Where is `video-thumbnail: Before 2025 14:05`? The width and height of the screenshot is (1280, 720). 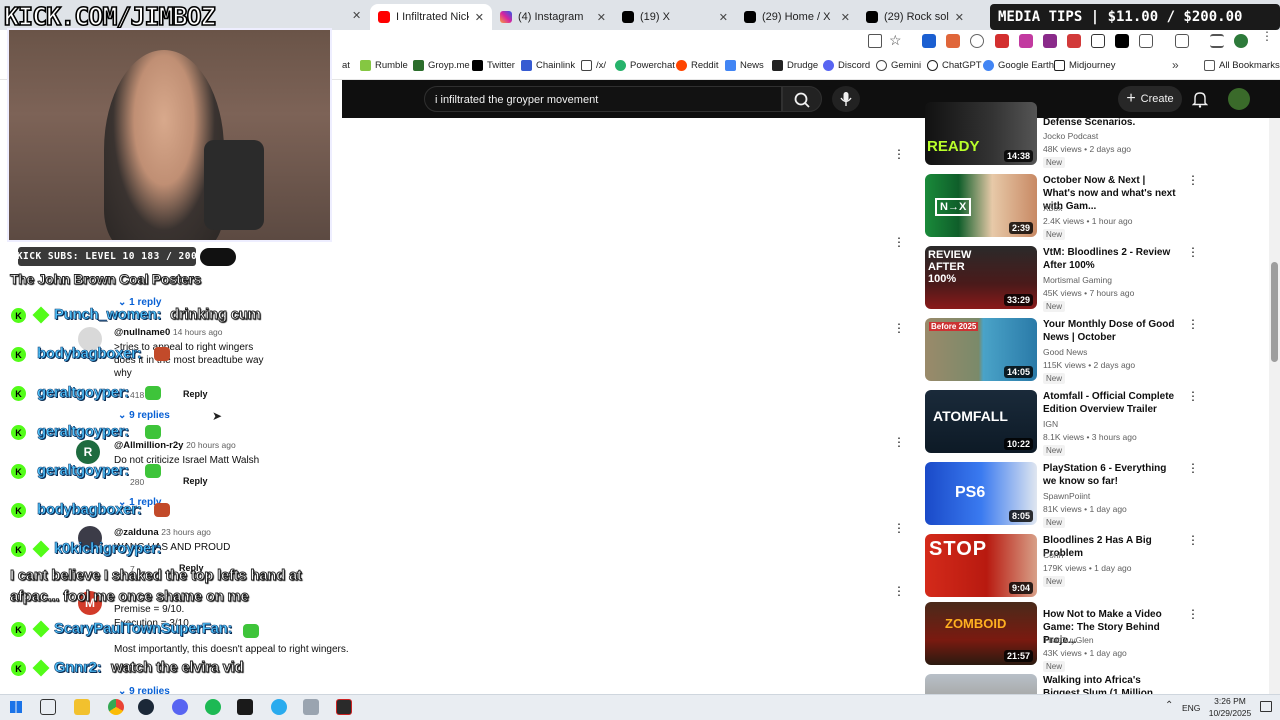
video-thumbnail: Before 2025 14:05 is located at coordinates (981, 349).